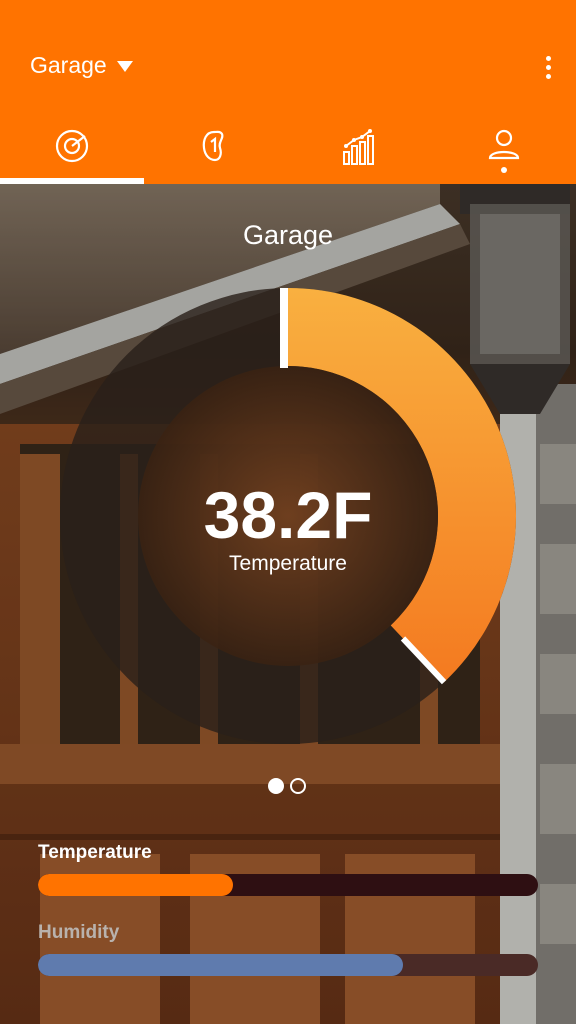  Describe the element at coordinates (95, 852) in the screenshot. I see `metric-label: Temperature` at that location.